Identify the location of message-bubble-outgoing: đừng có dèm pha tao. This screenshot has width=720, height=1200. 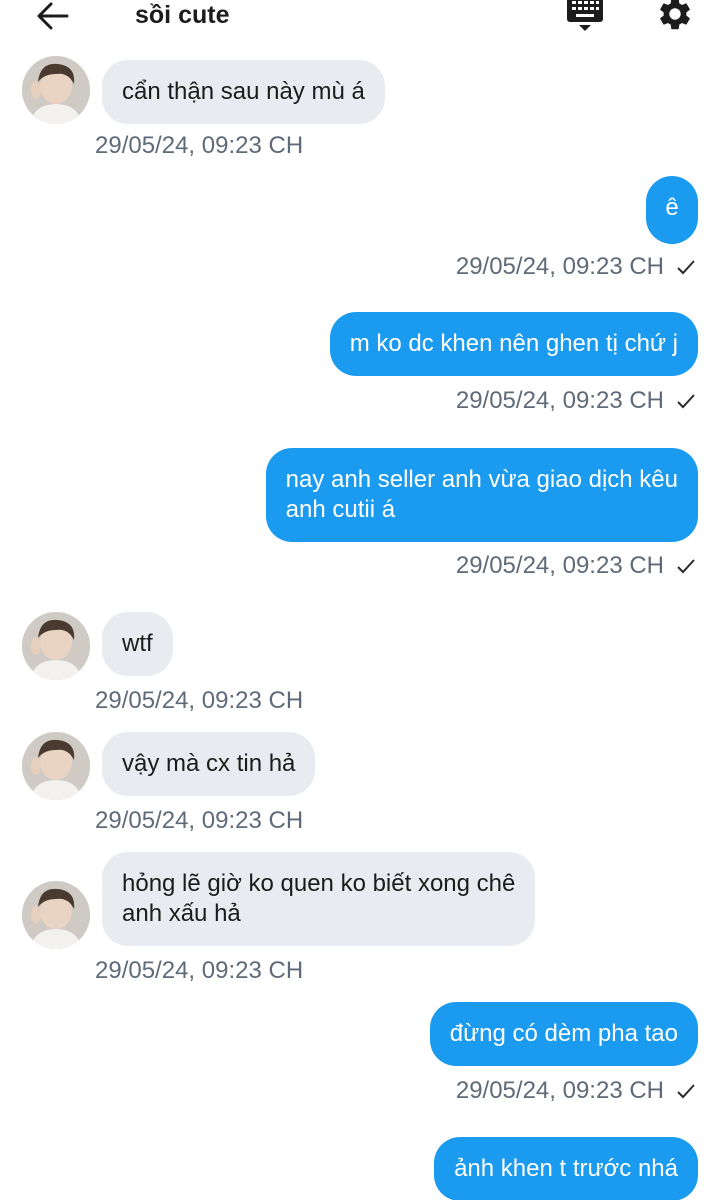
(563, 1034).